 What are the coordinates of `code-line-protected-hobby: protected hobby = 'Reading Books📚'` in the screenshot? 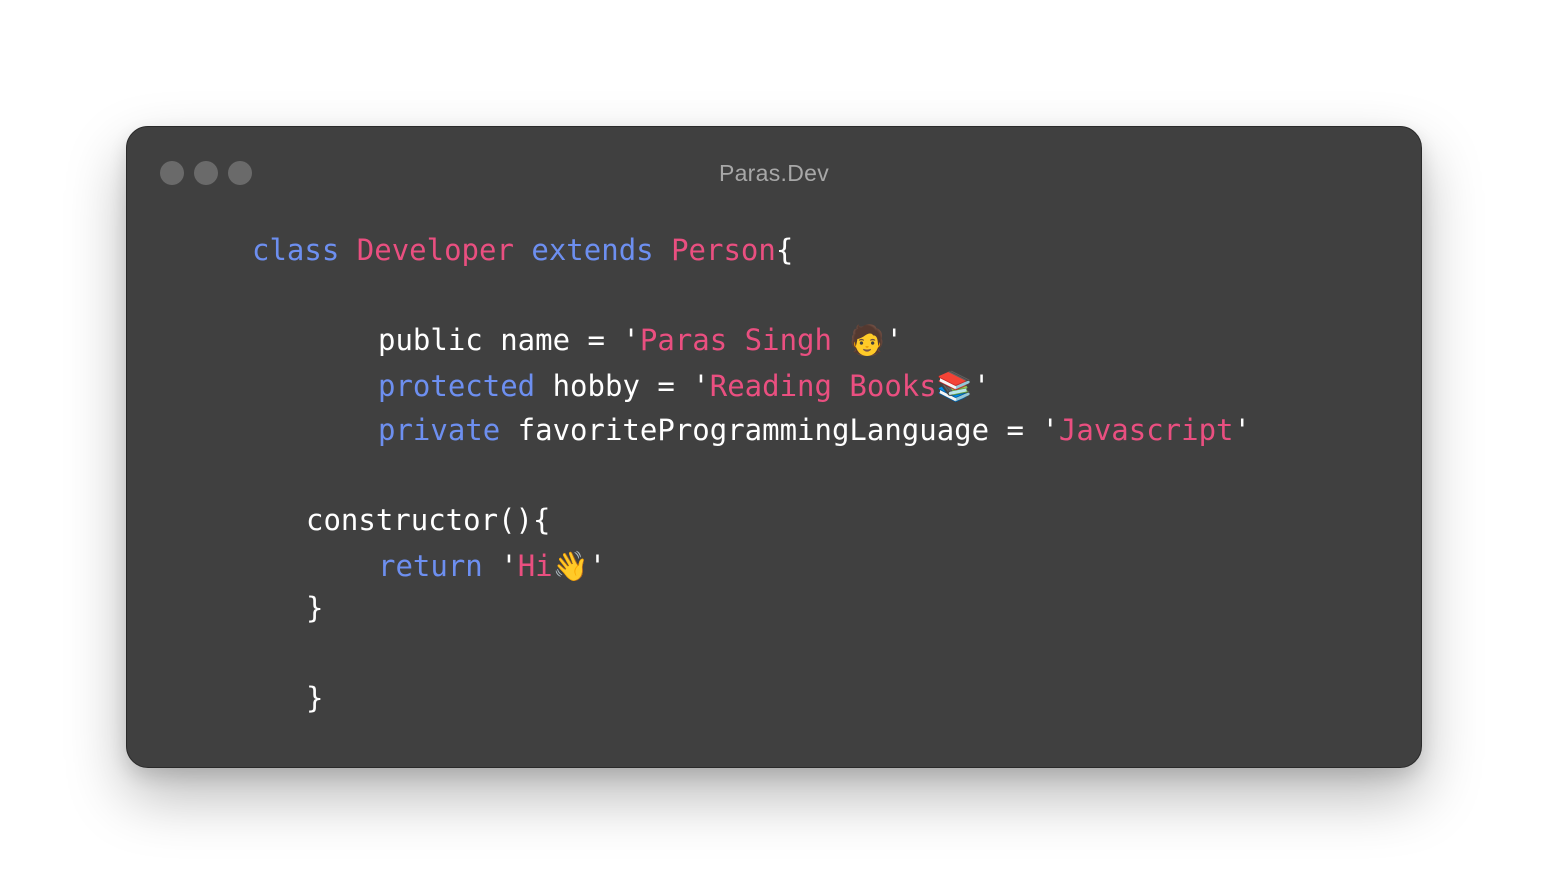 It's located at (684, 386).